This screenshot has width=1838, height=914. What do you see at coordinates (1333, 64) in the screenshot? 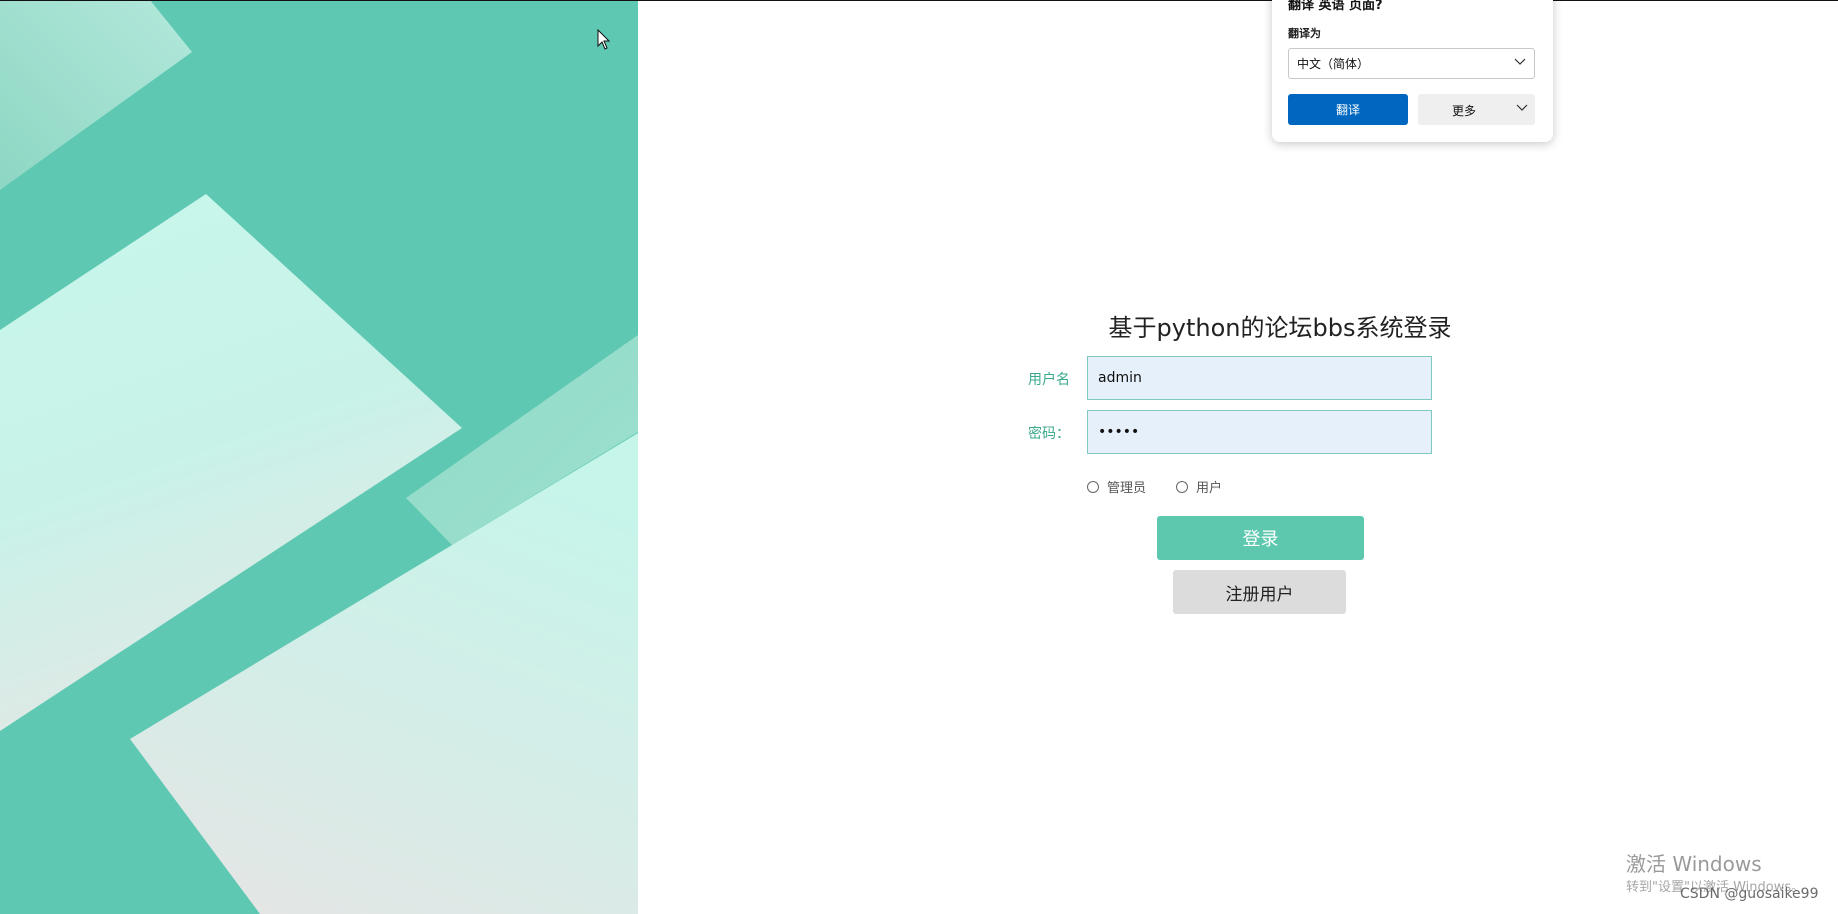
I see `language-select-value: 中文（简体）` at bounding box center [1333, 64].